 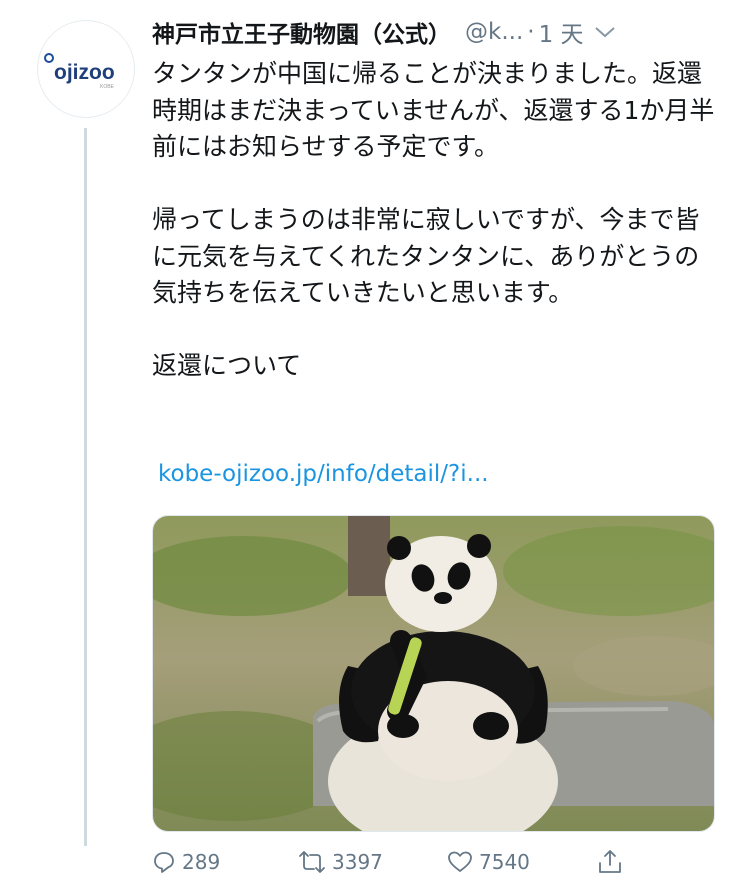 I want to click on like-count: 7540, so click(x=504, y=862).